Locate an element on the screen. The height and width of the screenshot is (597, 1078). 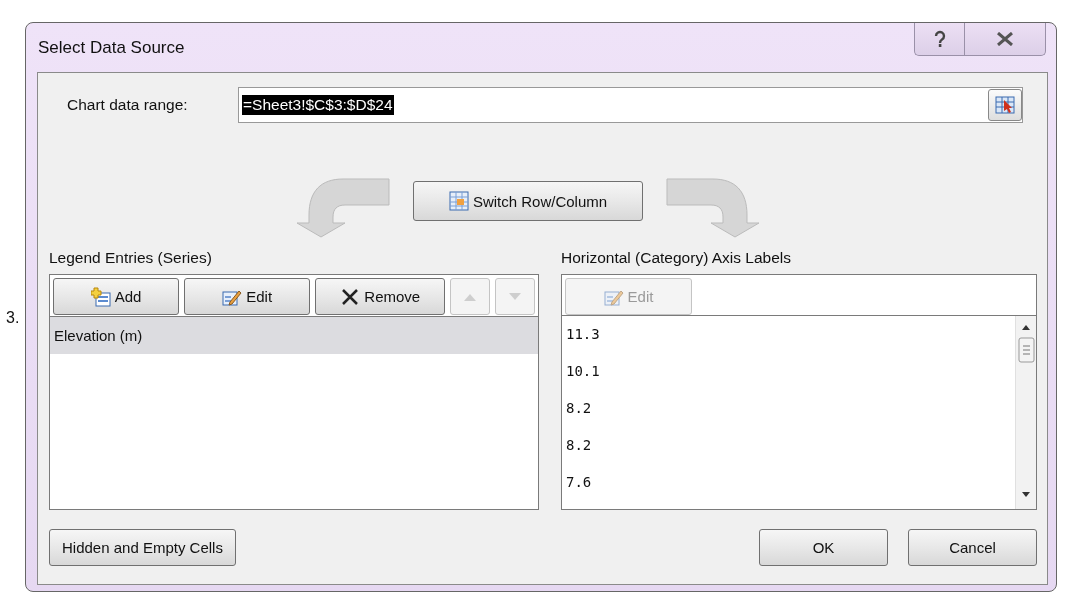
range-input-field: =Sheet3!$C$3:$D$24 is located at coordinates (630, 105).